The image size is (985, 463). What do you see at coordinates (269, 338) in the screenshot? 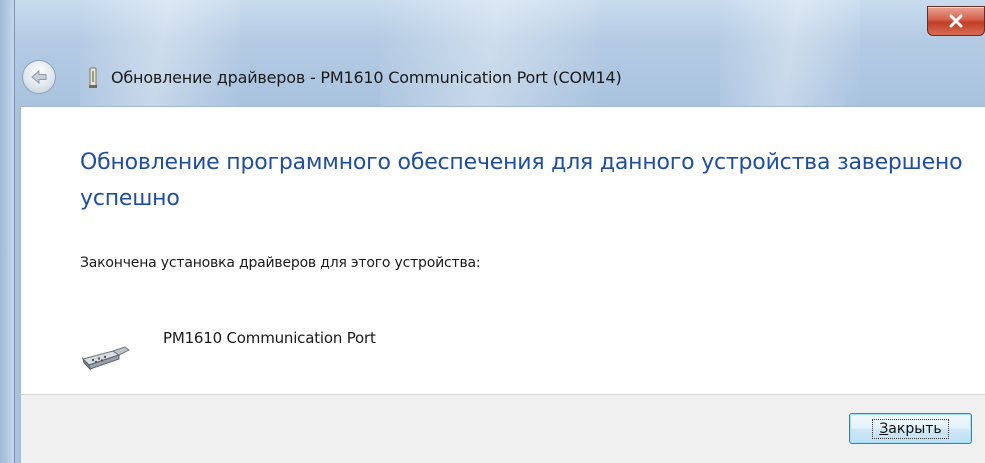
I see `device-name: PM1610 Communication Port` at bounding box center [269, 338].